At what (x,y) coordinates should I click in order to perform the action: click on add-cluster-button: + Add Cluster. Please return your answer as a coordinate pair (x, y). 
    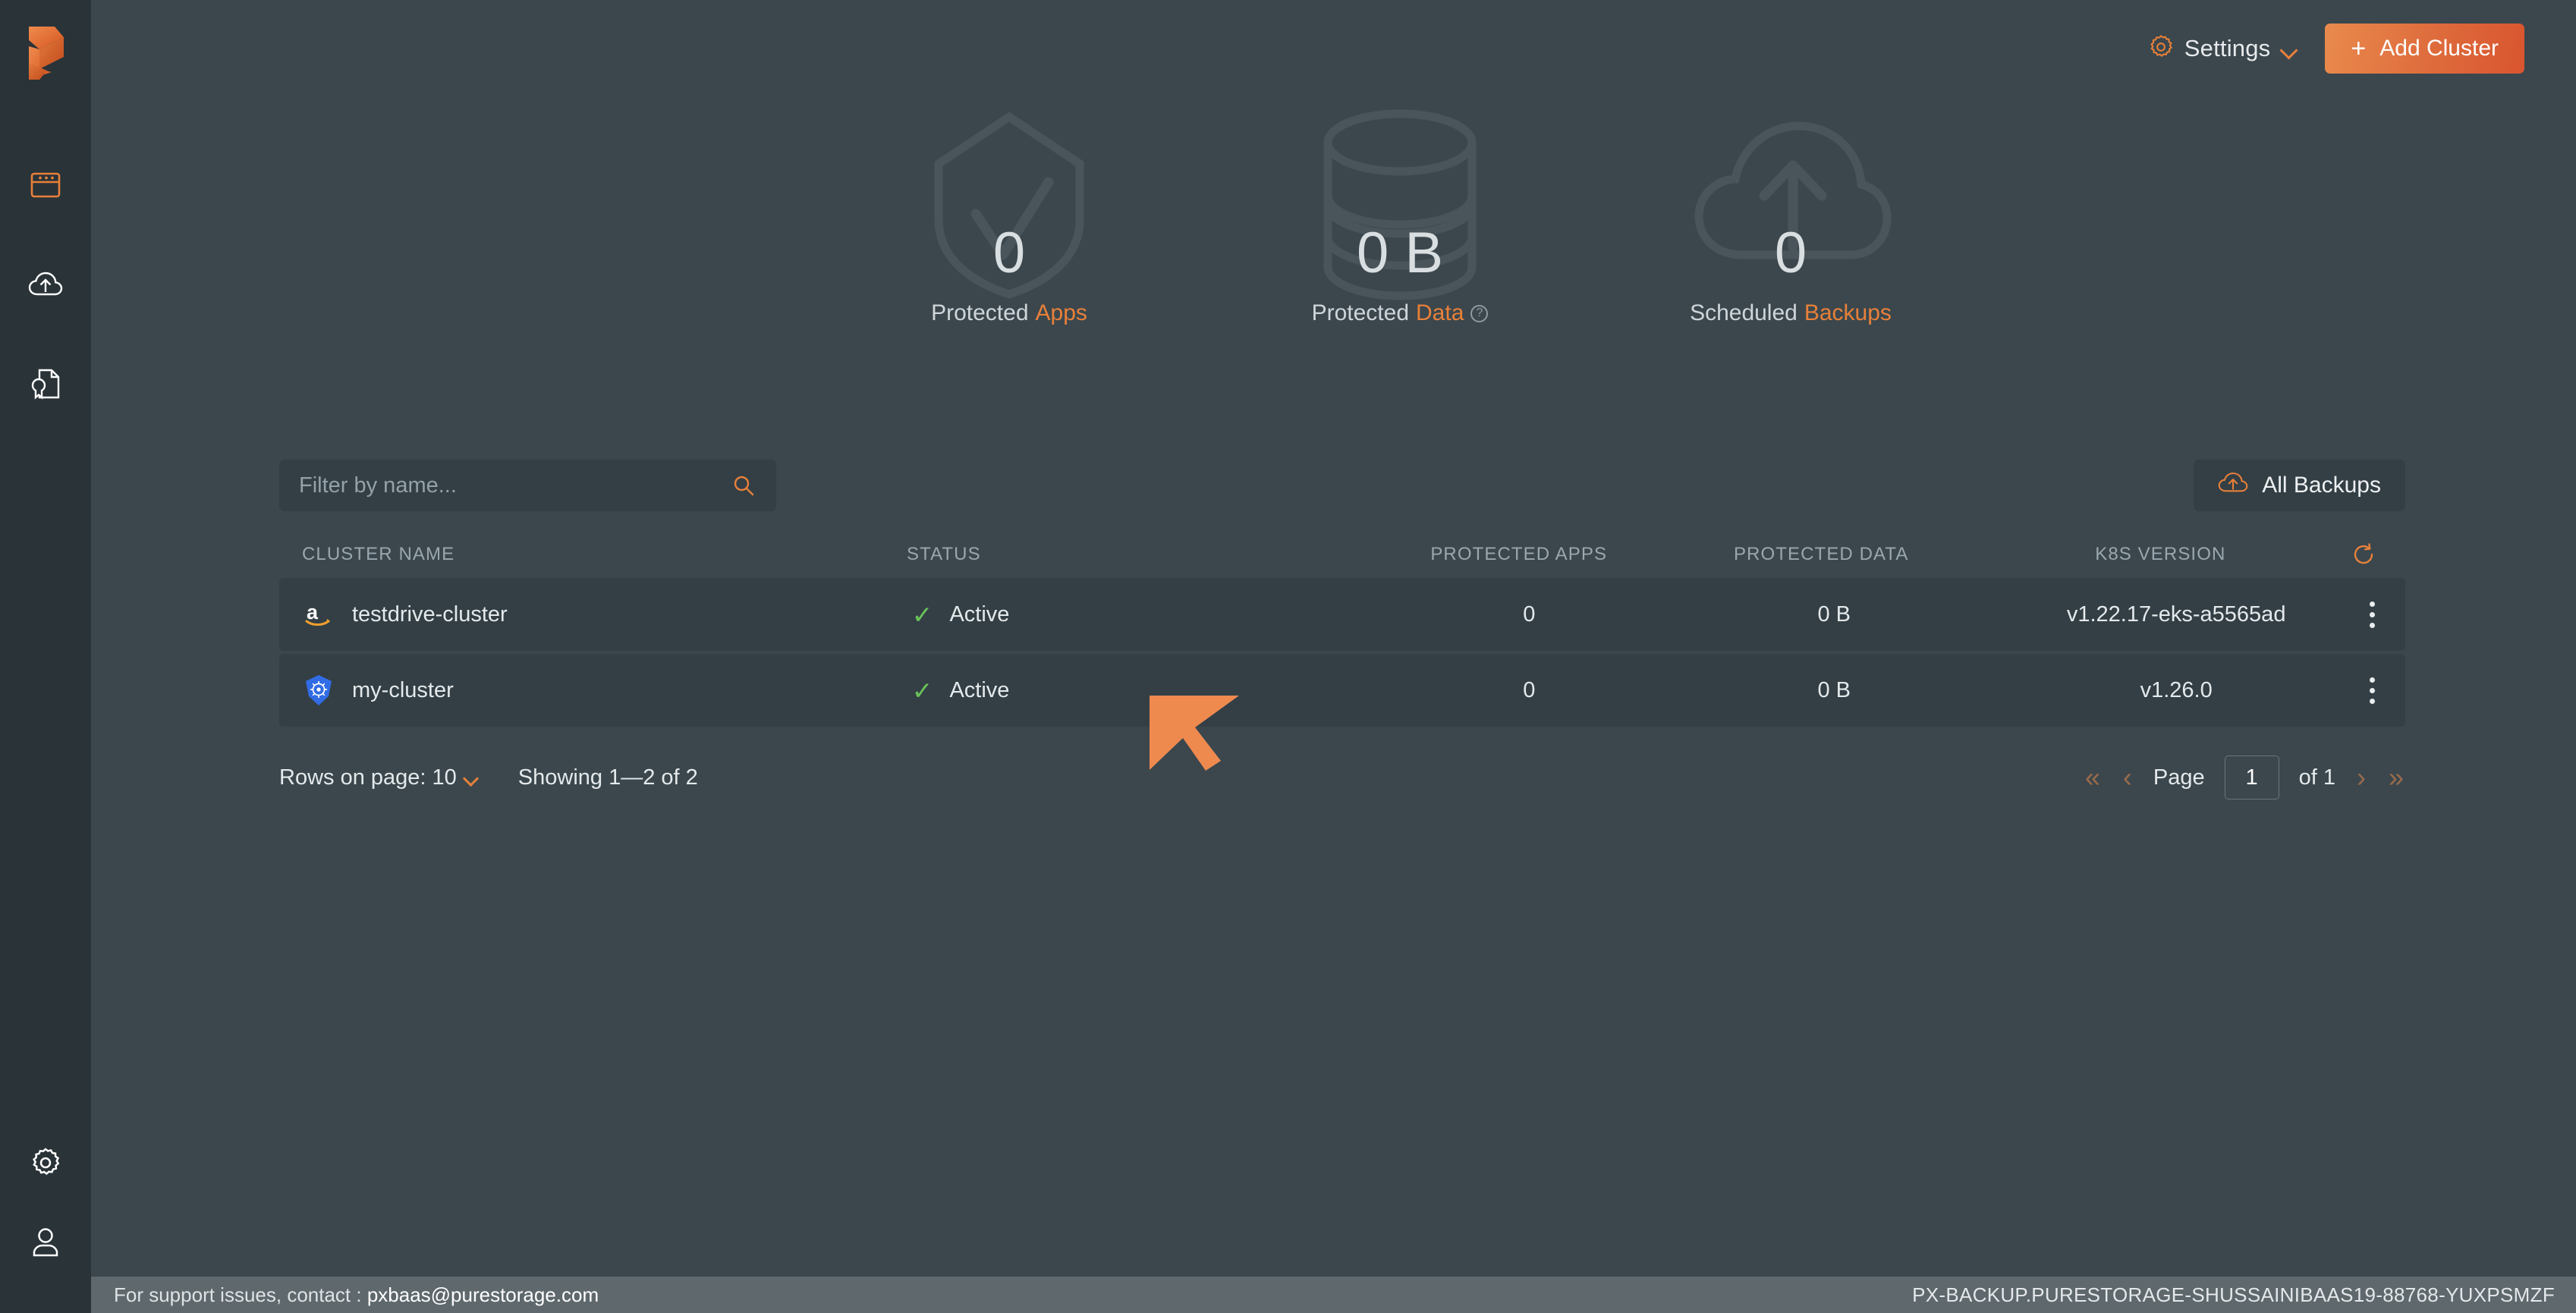
    Looking at the image, I should click on (2424, 49).